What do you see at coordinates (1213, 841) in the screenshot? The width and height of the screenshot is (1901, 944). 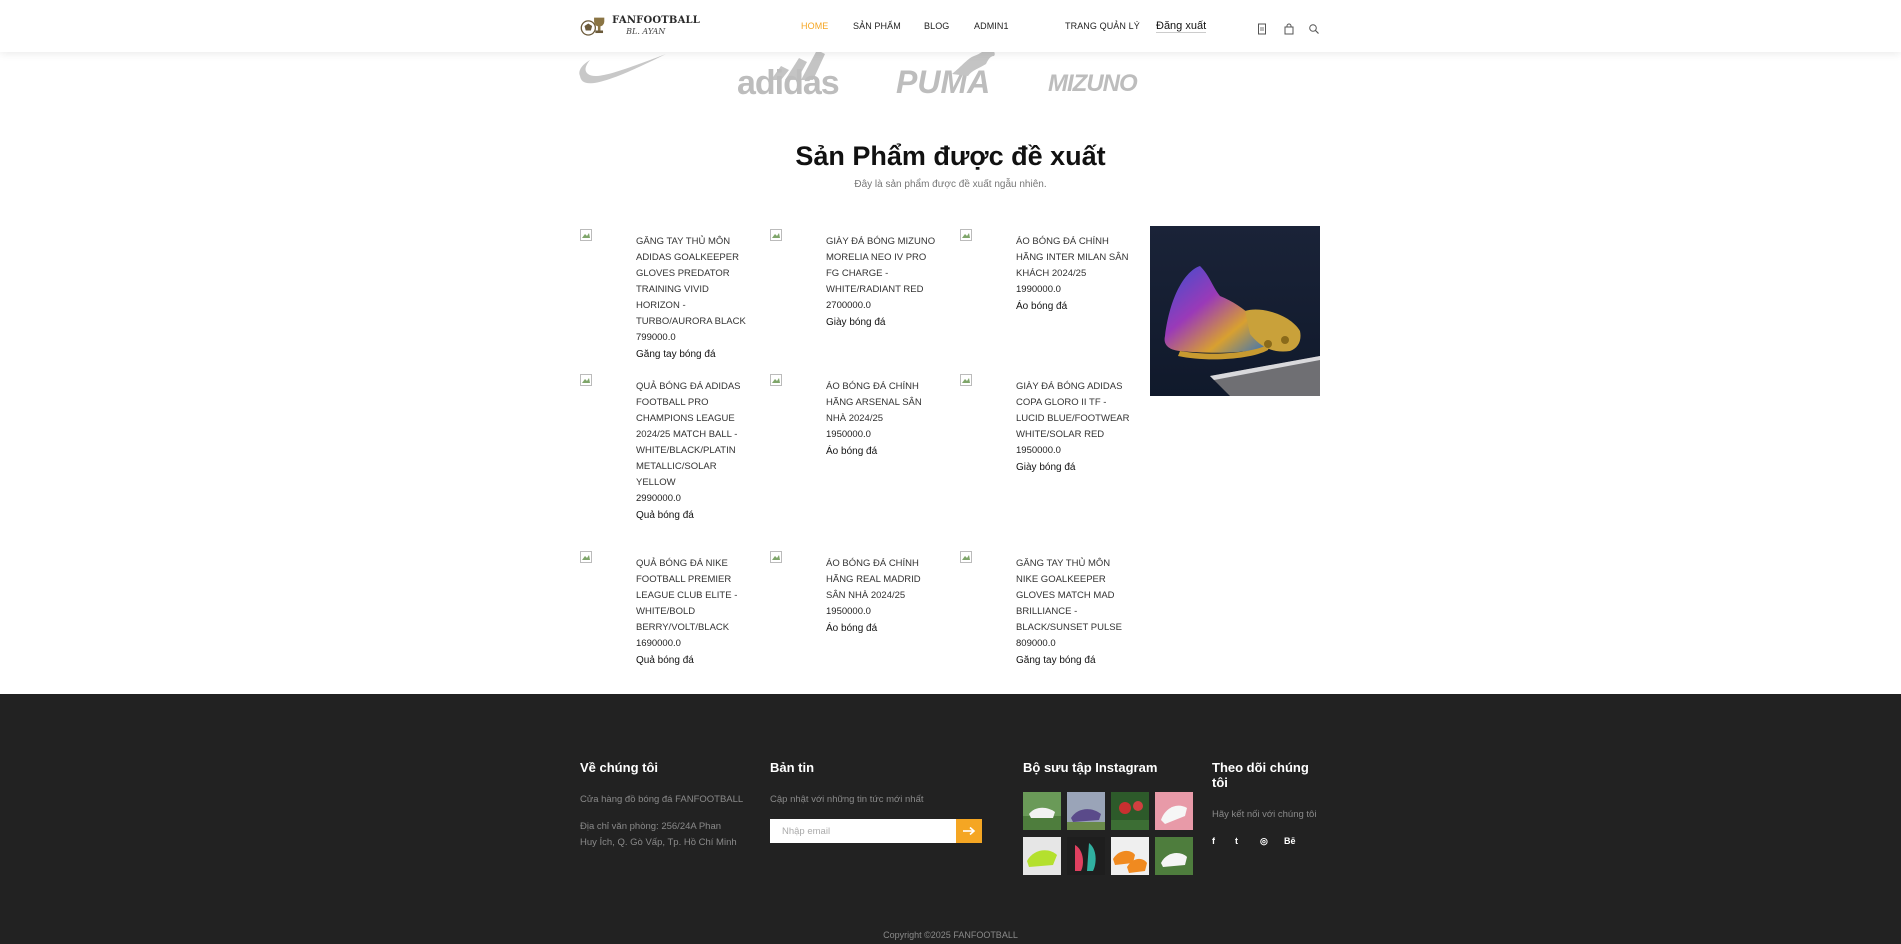 I see `facebook-icon: f` at bounding box center [1213, 841].